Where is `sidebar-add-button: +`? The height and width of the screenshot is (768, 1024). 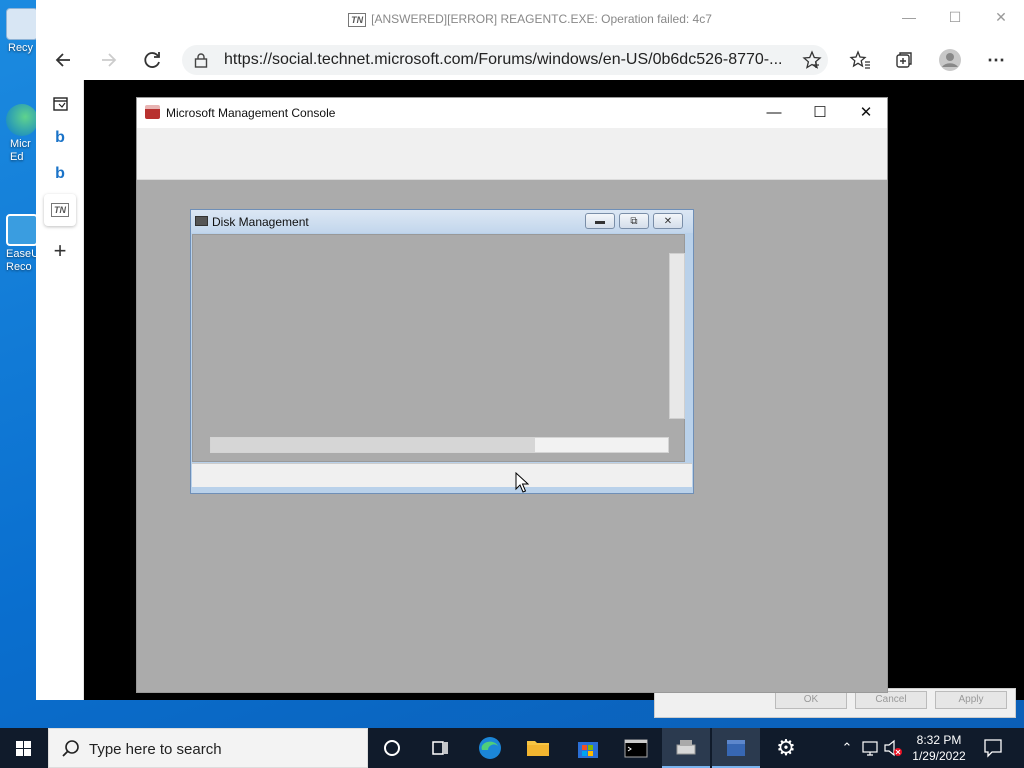 sidebar-add-button: + is located at coordinates (60, 251).